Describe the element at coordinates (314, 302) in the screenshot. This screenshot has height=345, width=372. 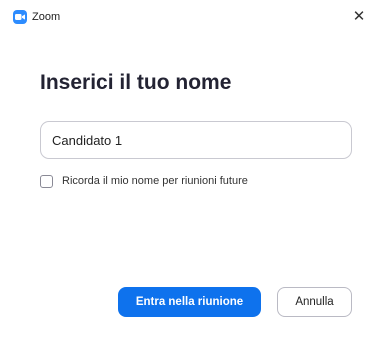
I see `cancel-button: Annulla` at that location.